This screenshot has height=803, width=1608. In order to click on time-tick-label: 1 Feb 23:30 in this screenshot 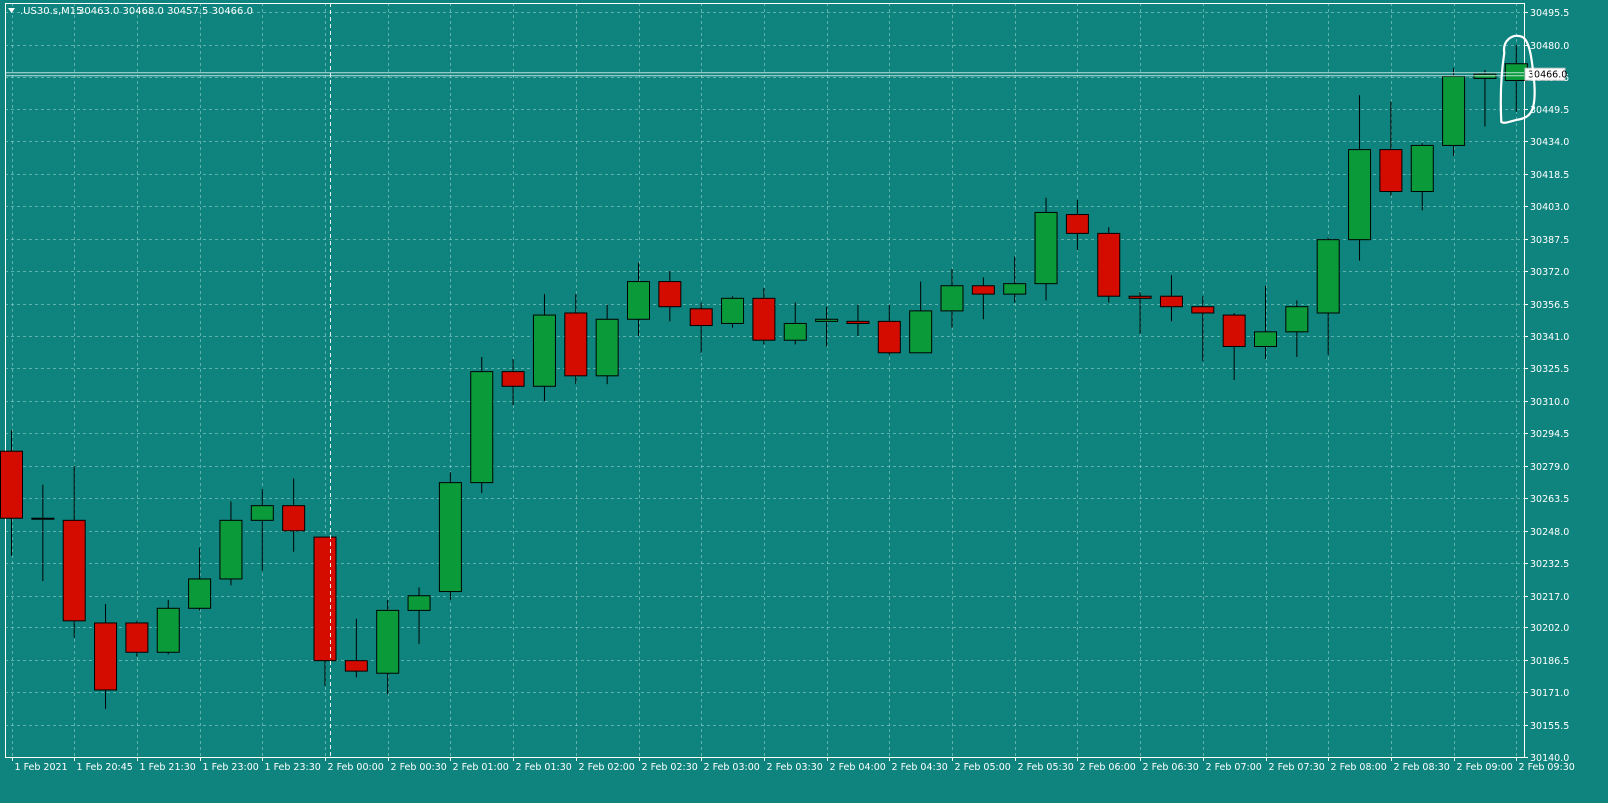, I will do `click(293, 767)`.